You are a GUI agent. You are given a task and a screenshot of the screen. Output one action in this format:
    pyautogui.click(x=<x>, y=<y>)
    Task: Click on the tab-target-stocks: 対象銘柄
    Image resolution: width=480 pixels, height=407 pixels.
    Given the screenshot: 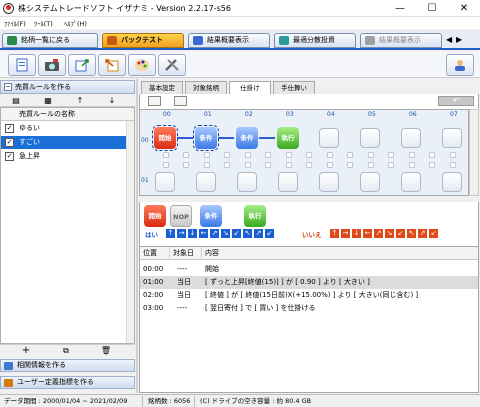 What is the action you would take?
    pyautogui.click(x=206, y=87)
    